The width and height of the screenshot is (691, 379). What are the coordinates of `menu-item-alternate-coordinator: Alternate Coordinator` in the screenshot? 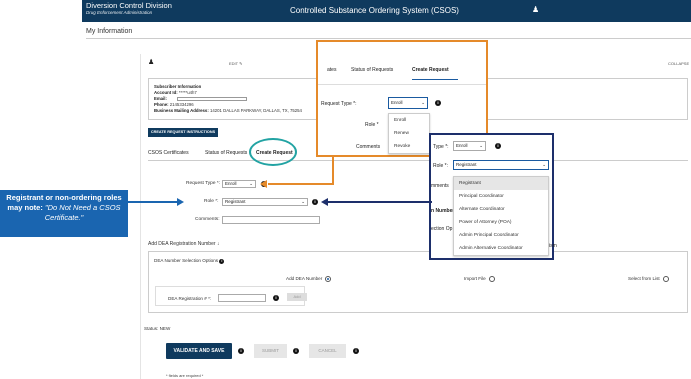 It's located at (501, 209).